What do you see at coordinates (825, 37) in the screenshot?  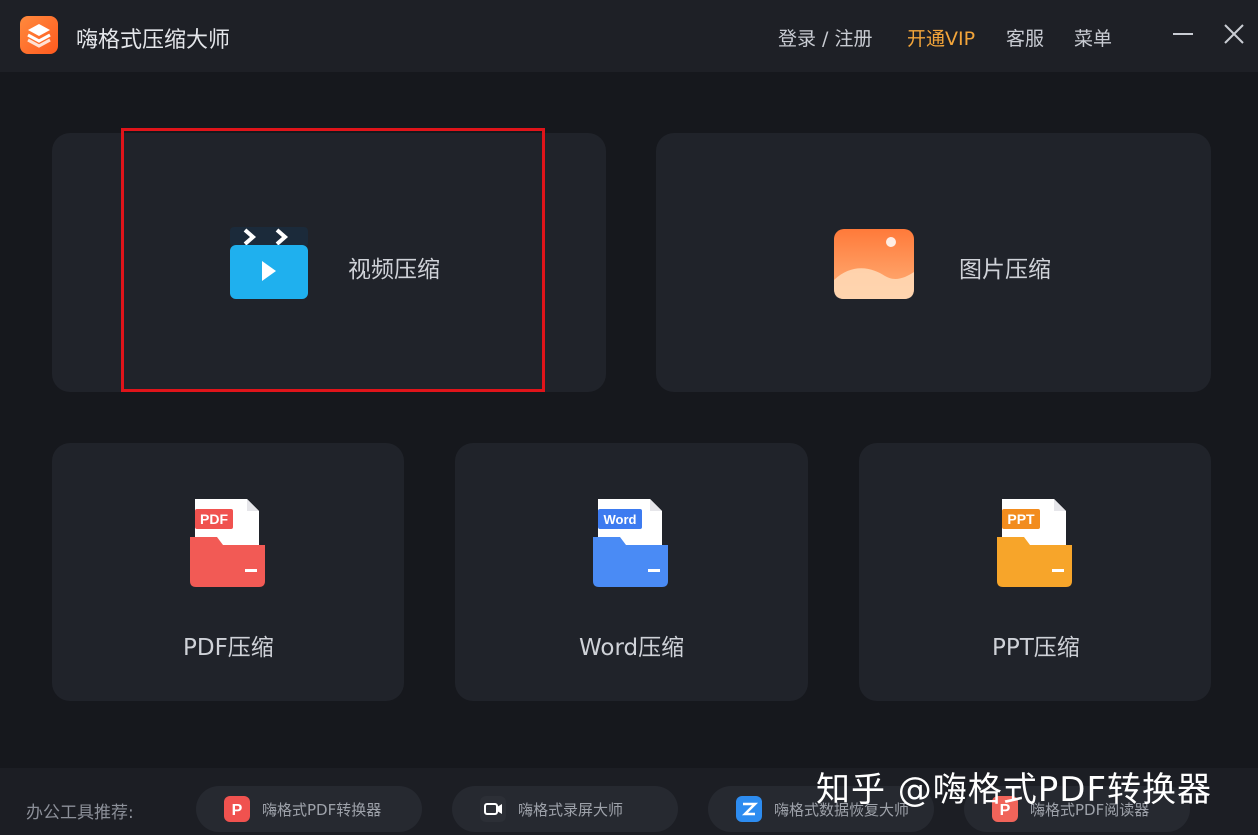 I see `login-register-link: 登录 / 注册` at bounding box center [825, 37].